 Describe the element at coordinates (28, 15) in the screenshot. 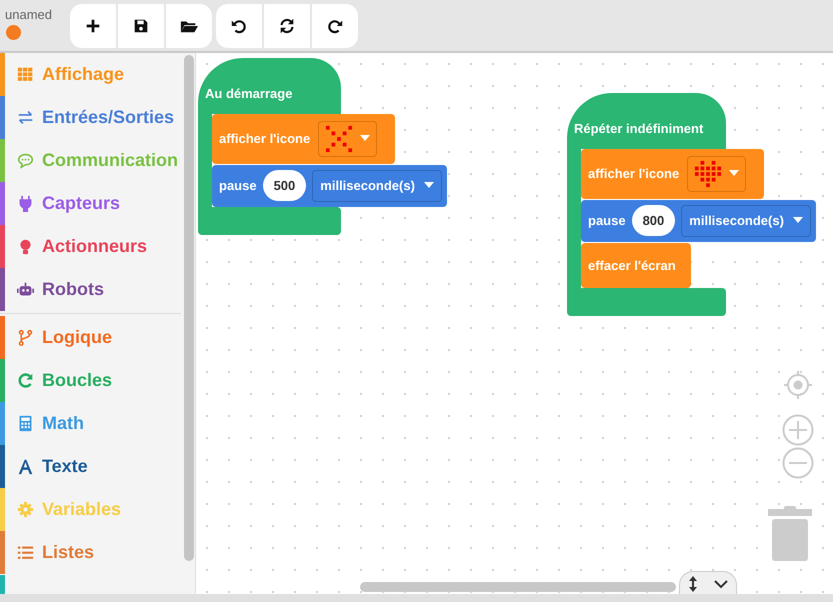

I see `project-name: unamed` at that location.